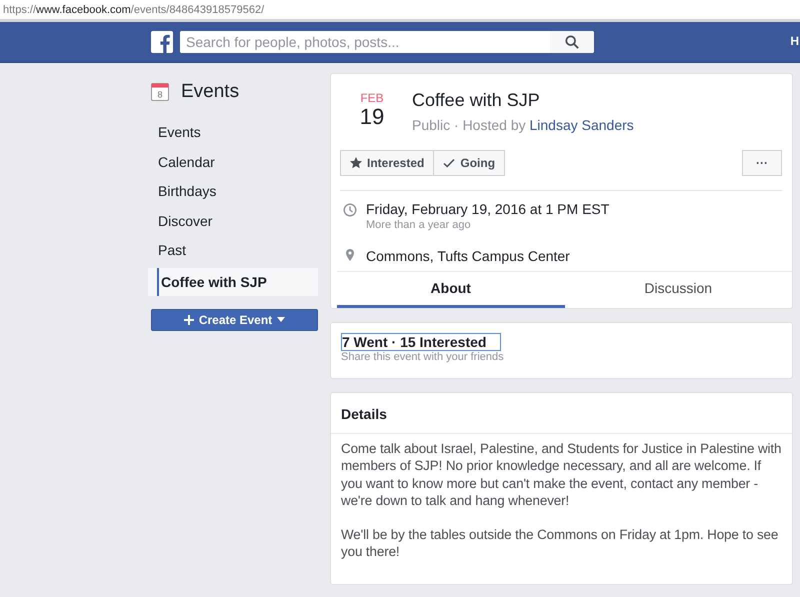 The width and height of the screenshot is (800, 597). I want to click on sidebar-item: Calendar, so click(233, 163).